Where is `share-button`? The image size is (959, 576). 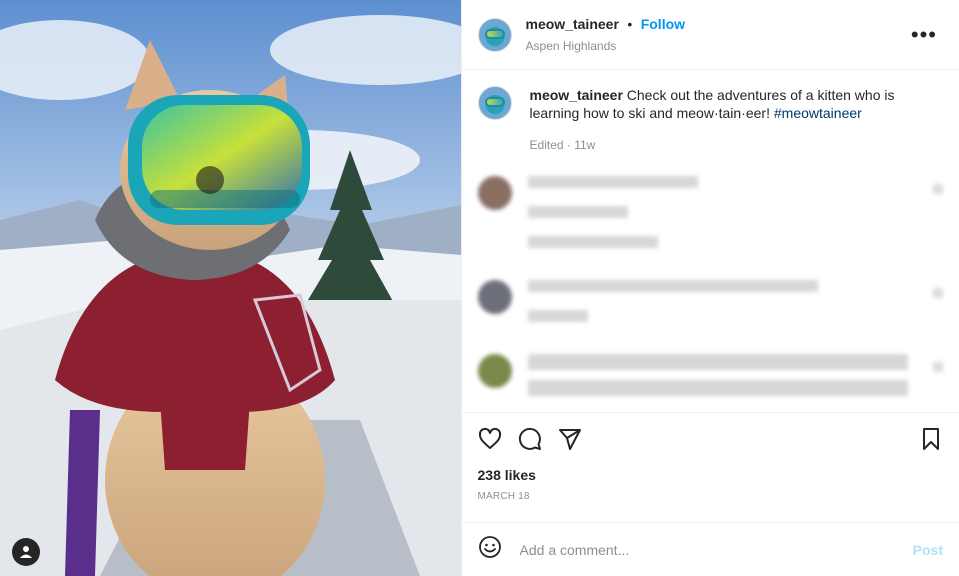
share-button is located at coordinates (570, 439).